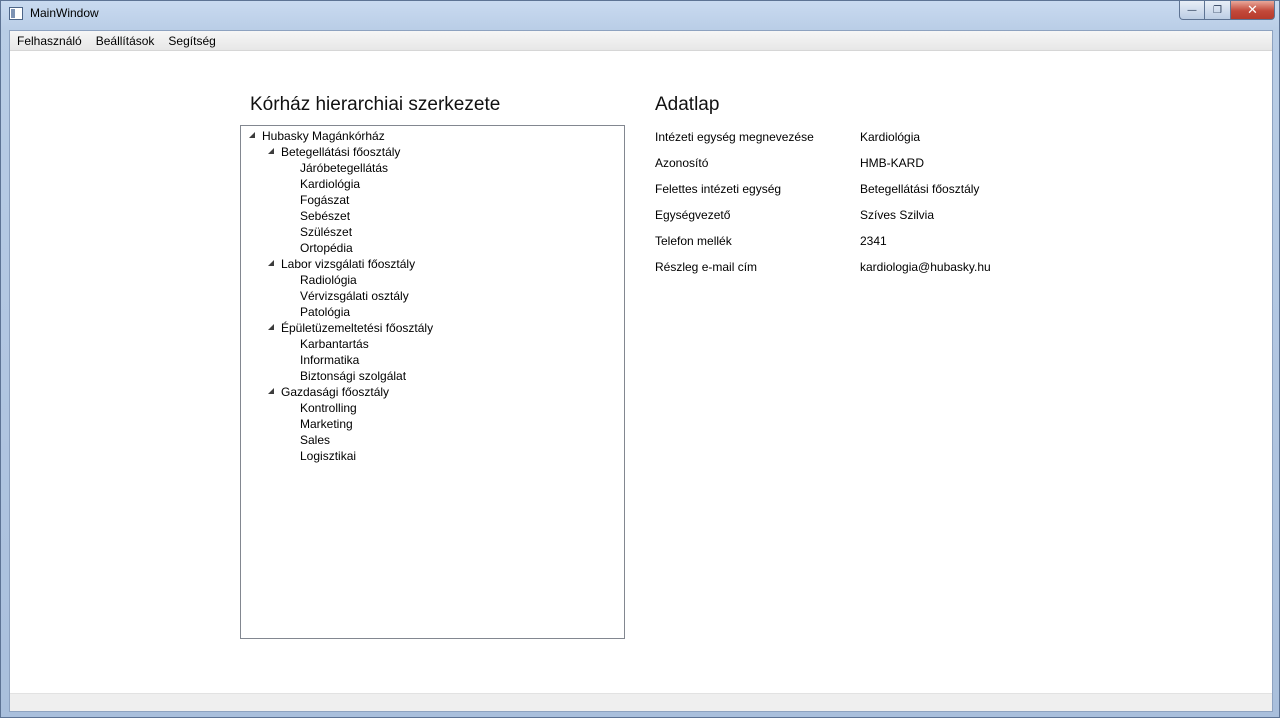  Describe the element at coordinates (344, 168) in the screenshot. I see `tree-node-label: Járóbetegellátás` at that location.